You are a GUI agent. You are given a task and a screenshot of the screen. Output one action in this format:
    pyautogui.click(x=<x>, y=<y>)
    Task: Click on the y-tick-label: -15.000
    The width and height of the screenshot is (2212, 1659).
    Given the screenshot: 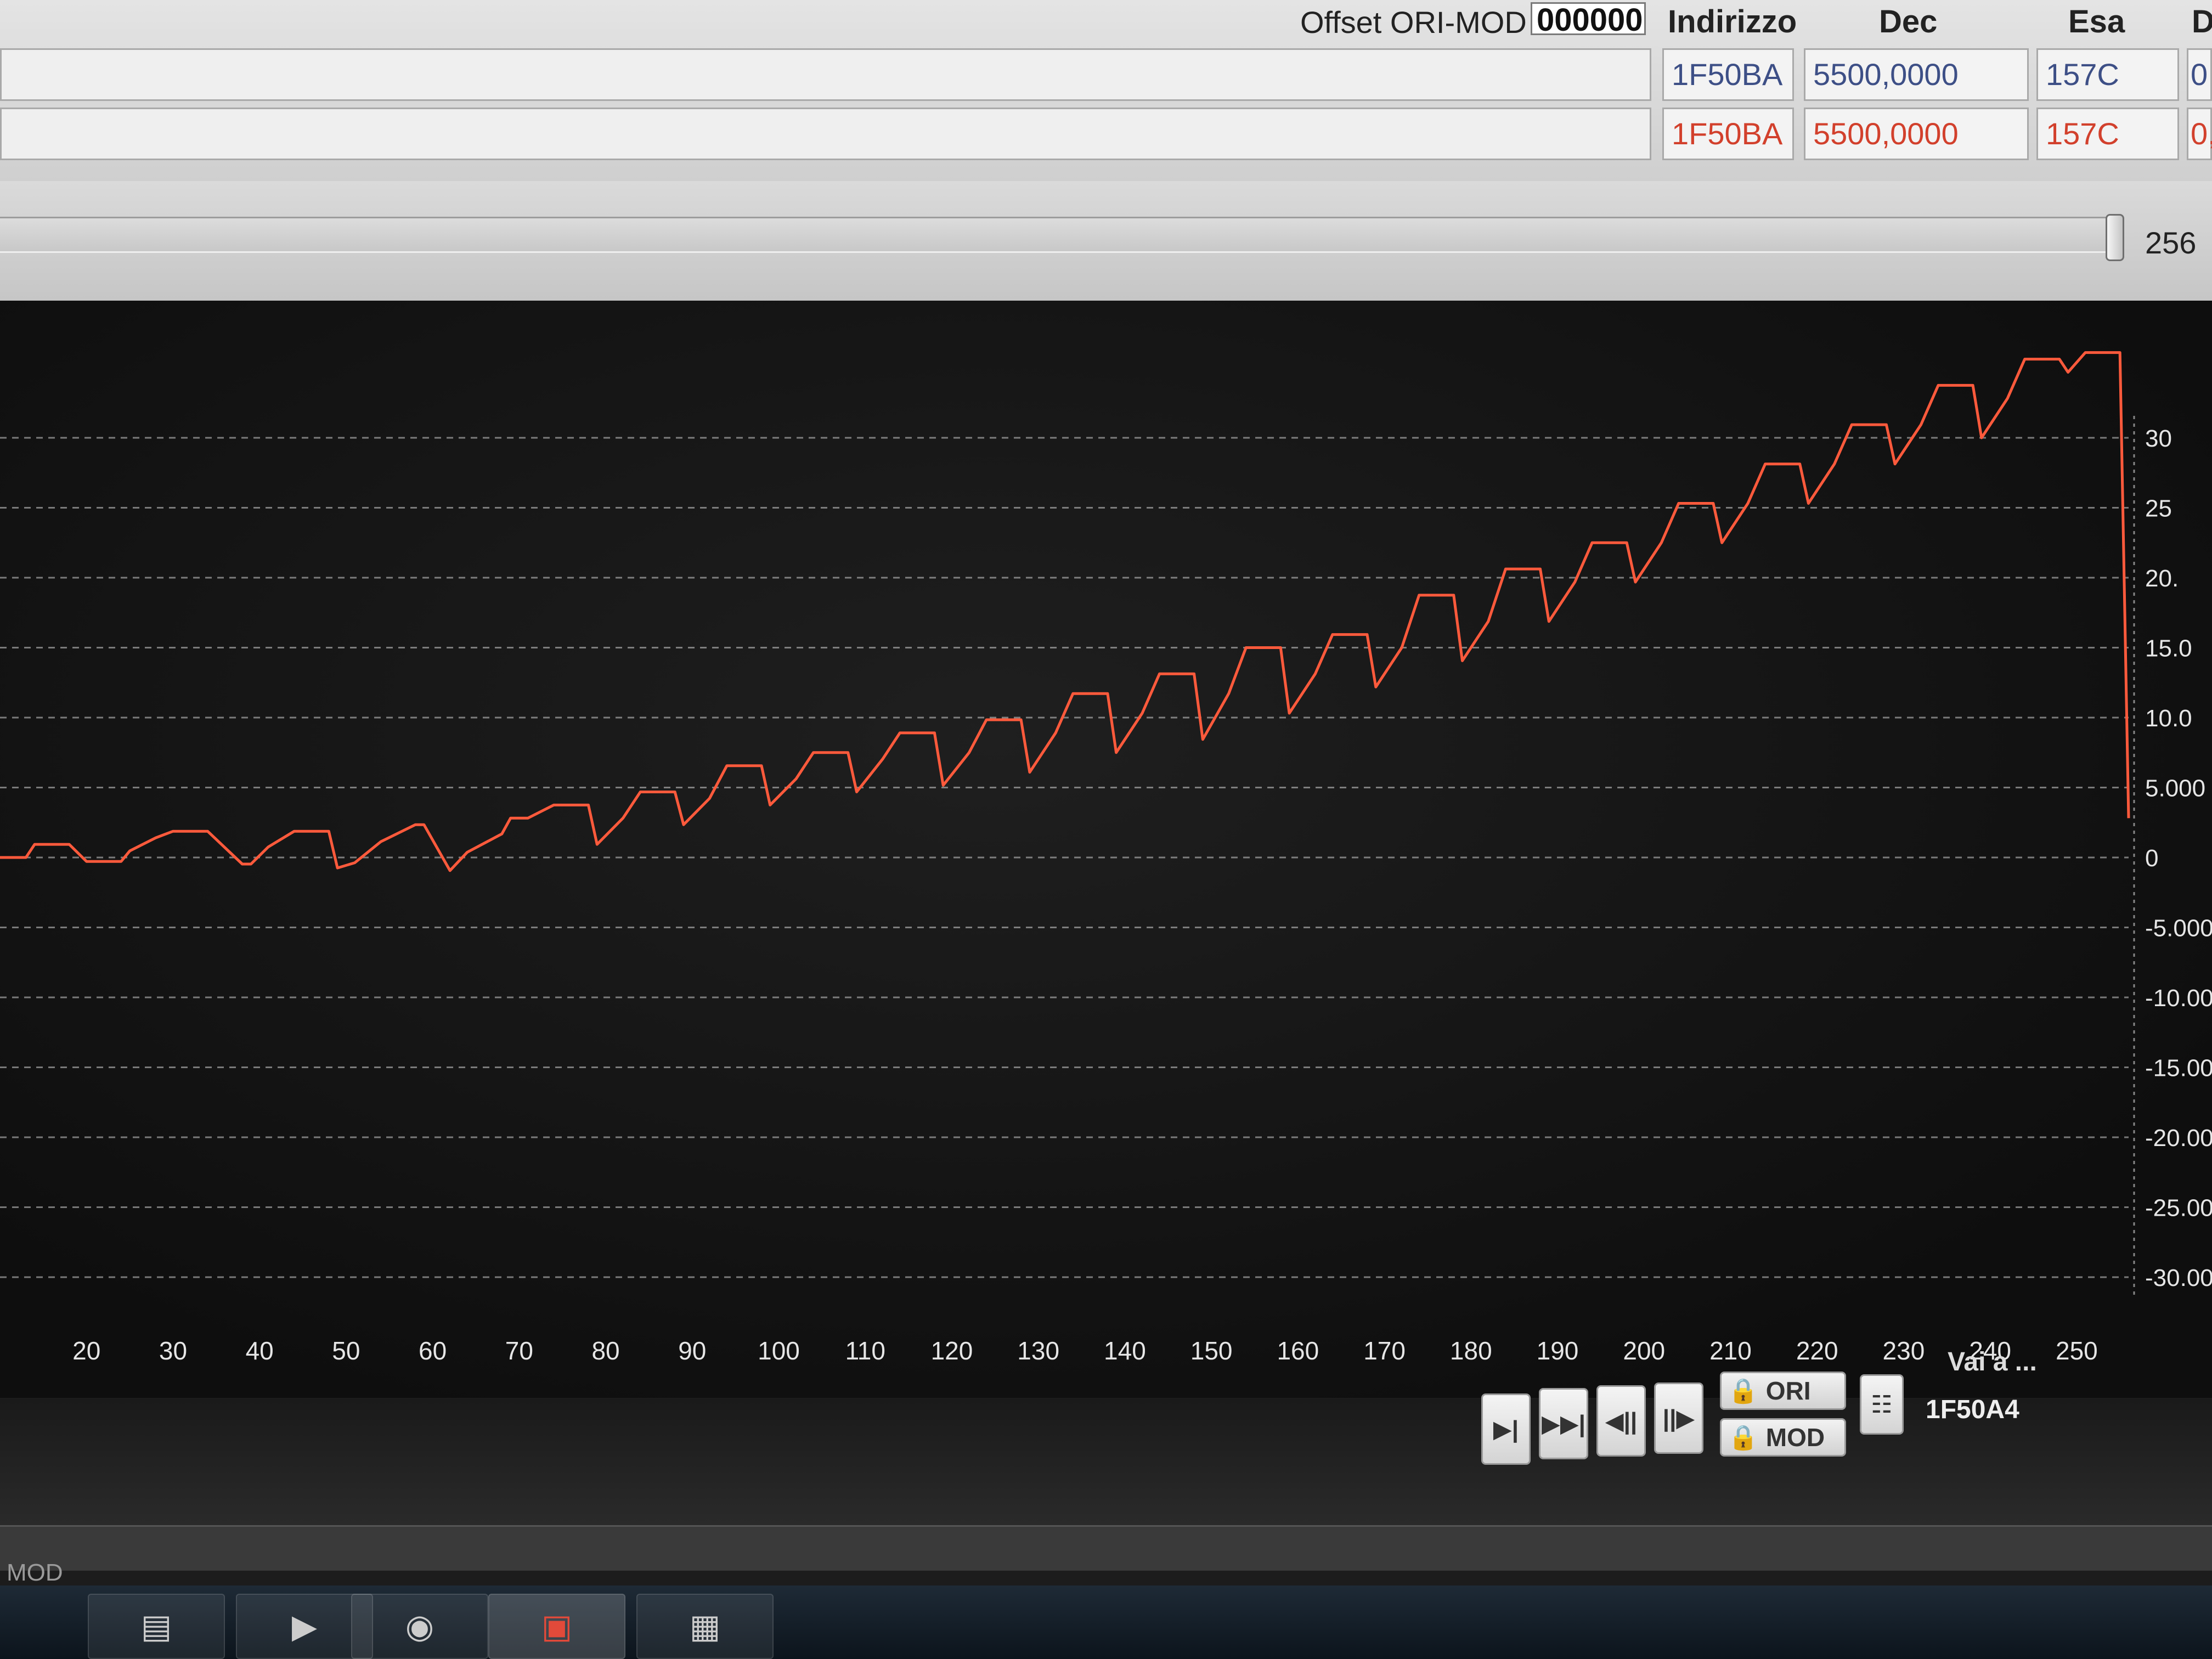 What is the action you would take?
    pyautogui.click(x=2178, y=1068)
    